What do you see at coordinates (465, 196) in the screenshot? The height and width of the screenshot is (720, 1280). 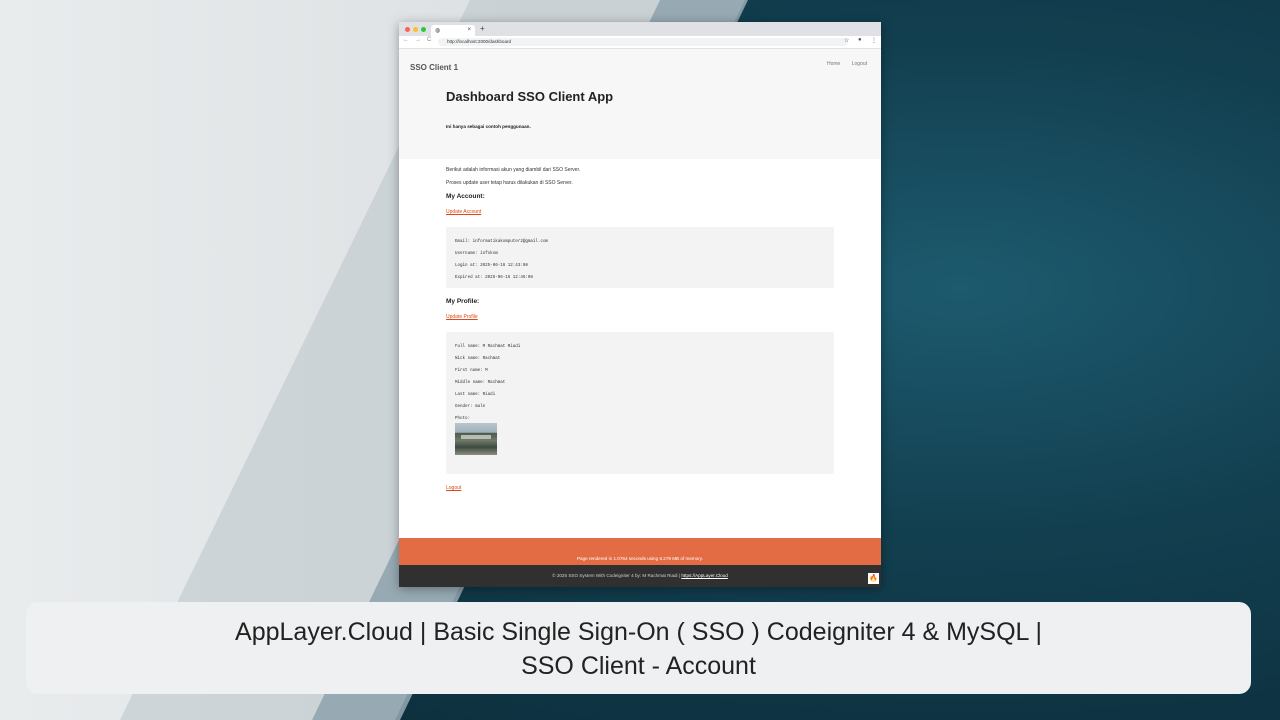 I see `account-heading: My Account:` at bounding box center [465, 196].